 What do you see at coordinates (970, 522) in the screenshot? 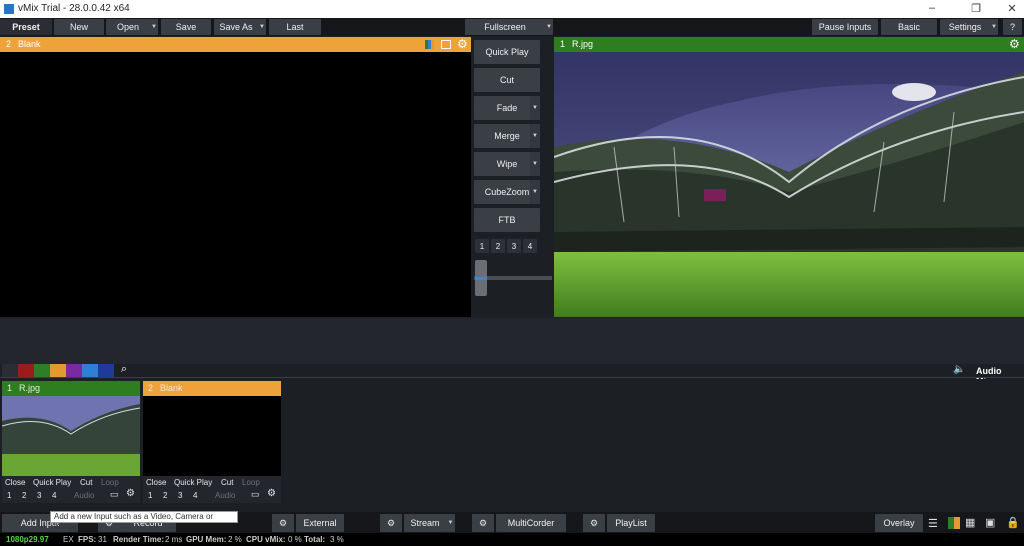
I see `multiview-layout-icon: ▦` at bounding box center [970, 522].